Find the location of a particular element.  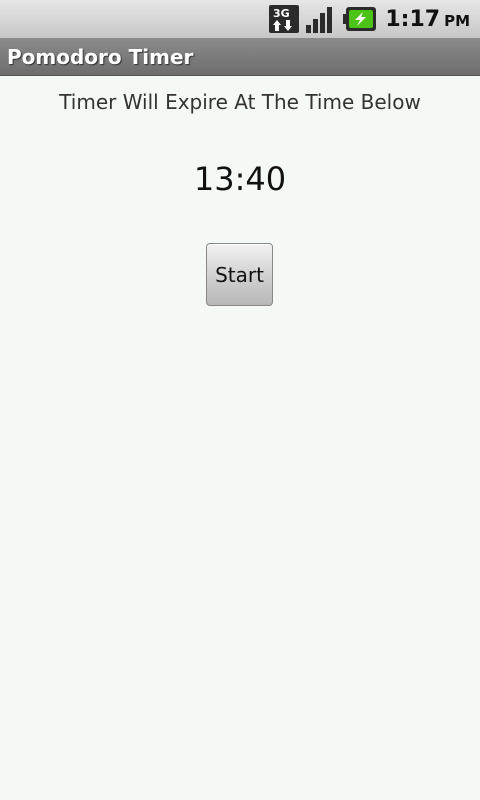

title-bar: Pomodoro Timer is located at coordinates (240, 57).